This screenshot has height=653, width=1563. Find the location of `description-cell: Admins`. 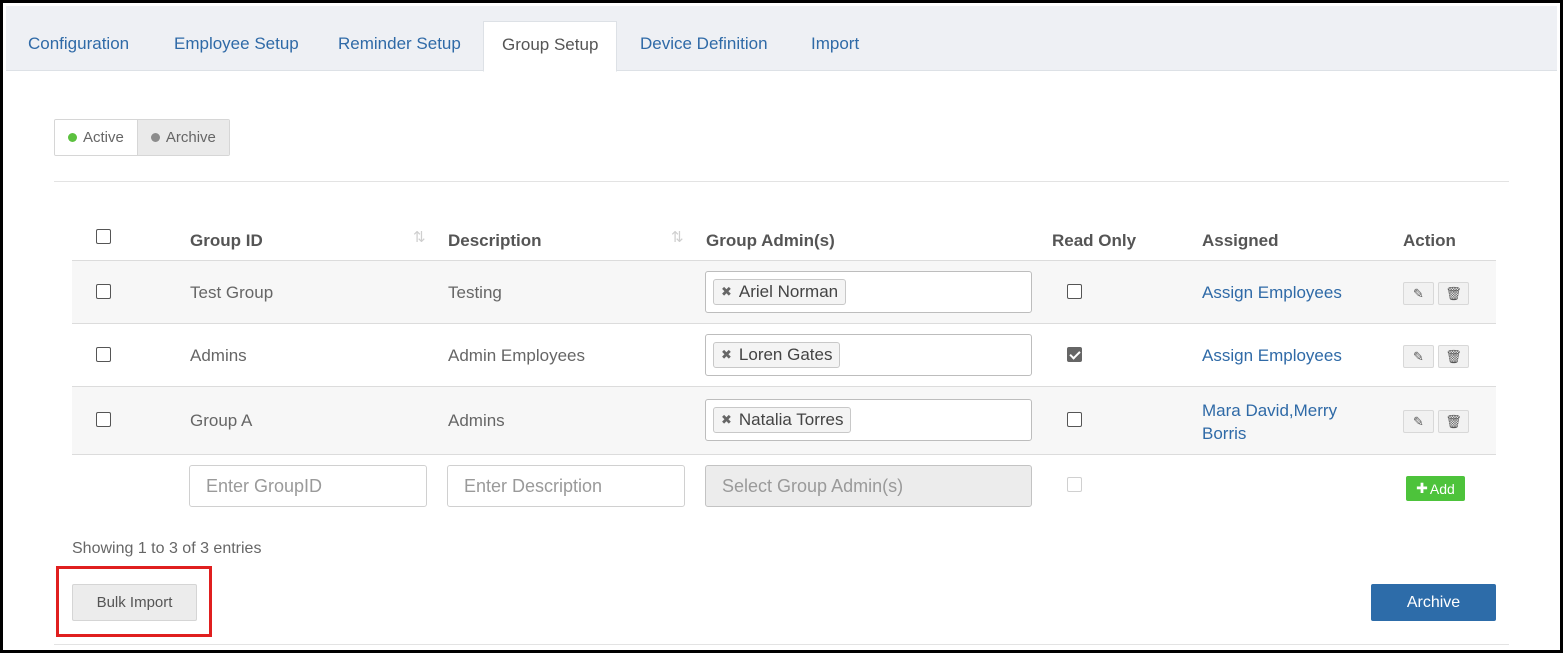

description-cell: Admins is located at coordinates (476, 420).